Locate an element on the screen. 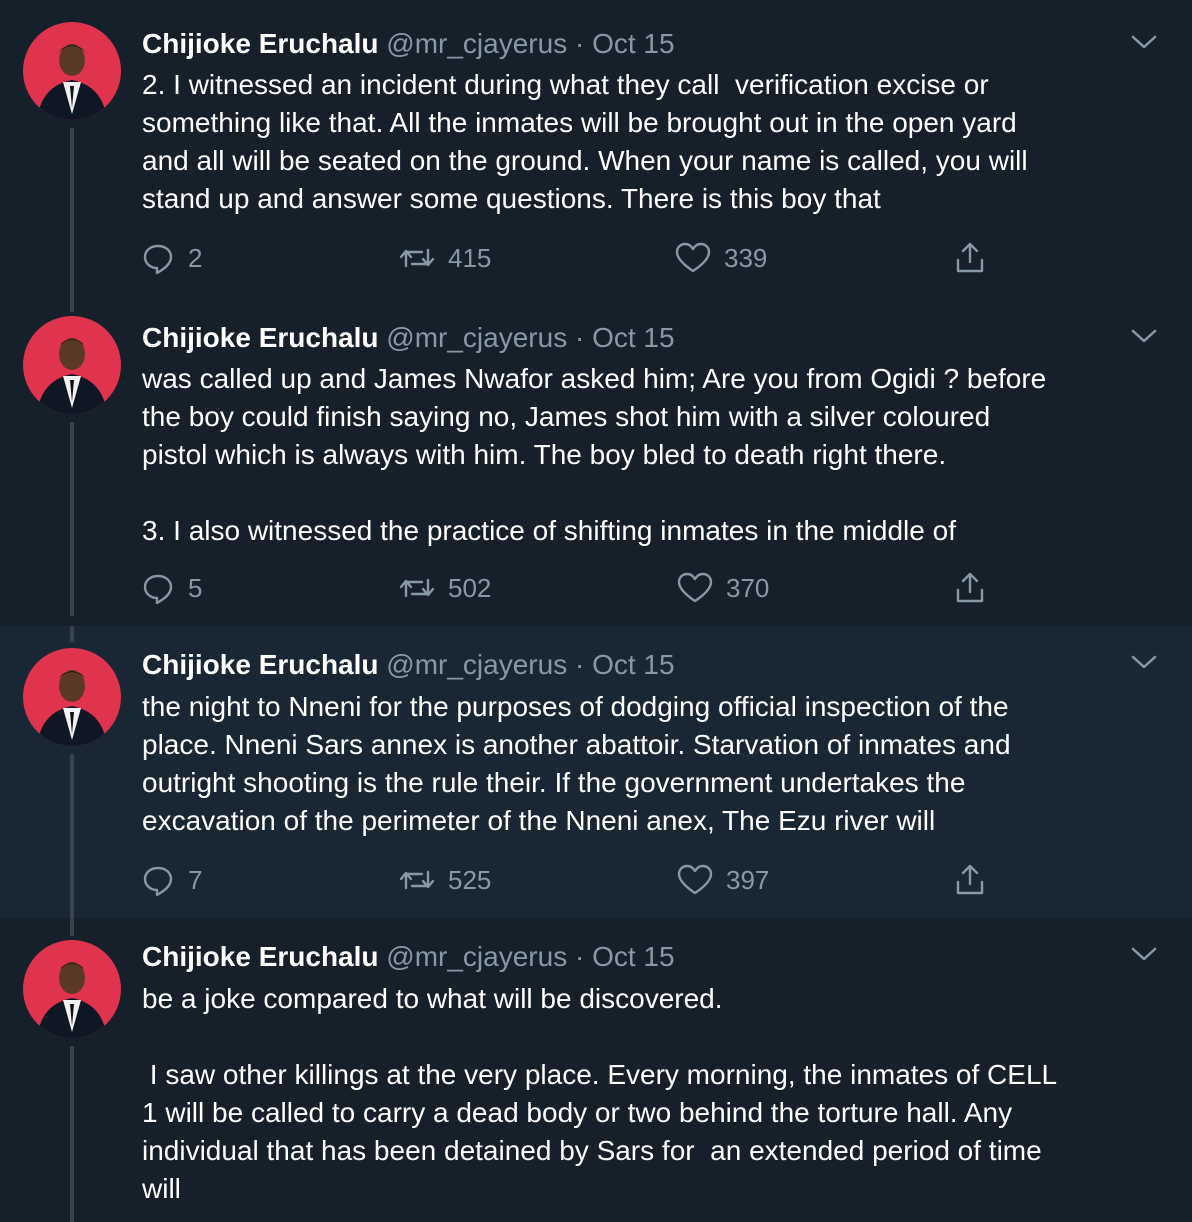  retweet-count: 525 is located at coordinates (470, 879).